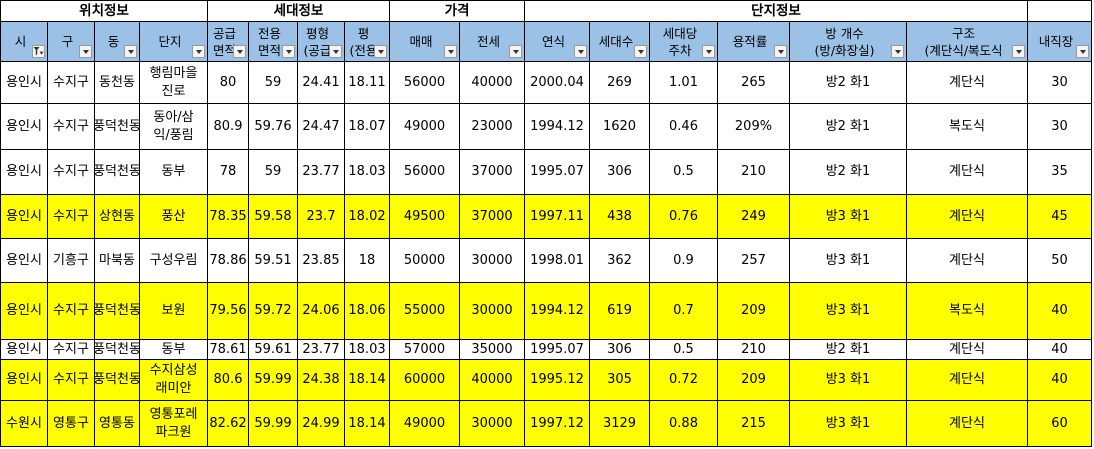 The width and height of the screenshot is (1094, 449). What do you see at coordinates (104, 11) in the screenshot?
I see `group-header-location-info: 위치정보` at bounding box center [104, 11].